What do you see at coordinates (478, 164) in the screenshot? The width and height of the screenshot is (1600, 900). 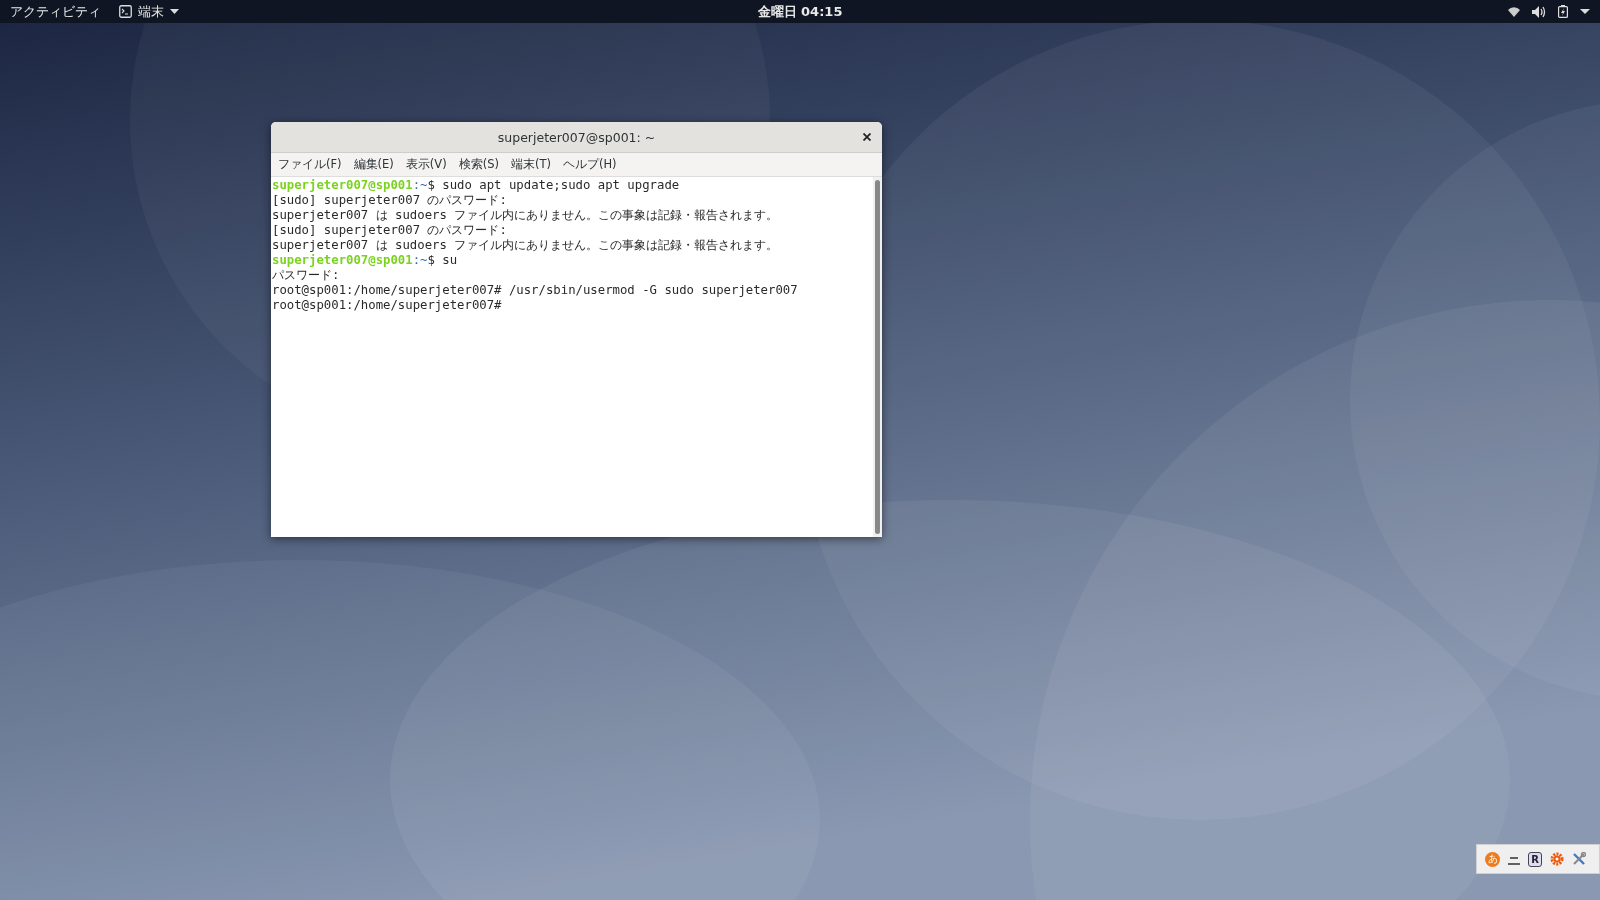 I see `menu-item: 検索(S)` at bounding box center [478, 164].